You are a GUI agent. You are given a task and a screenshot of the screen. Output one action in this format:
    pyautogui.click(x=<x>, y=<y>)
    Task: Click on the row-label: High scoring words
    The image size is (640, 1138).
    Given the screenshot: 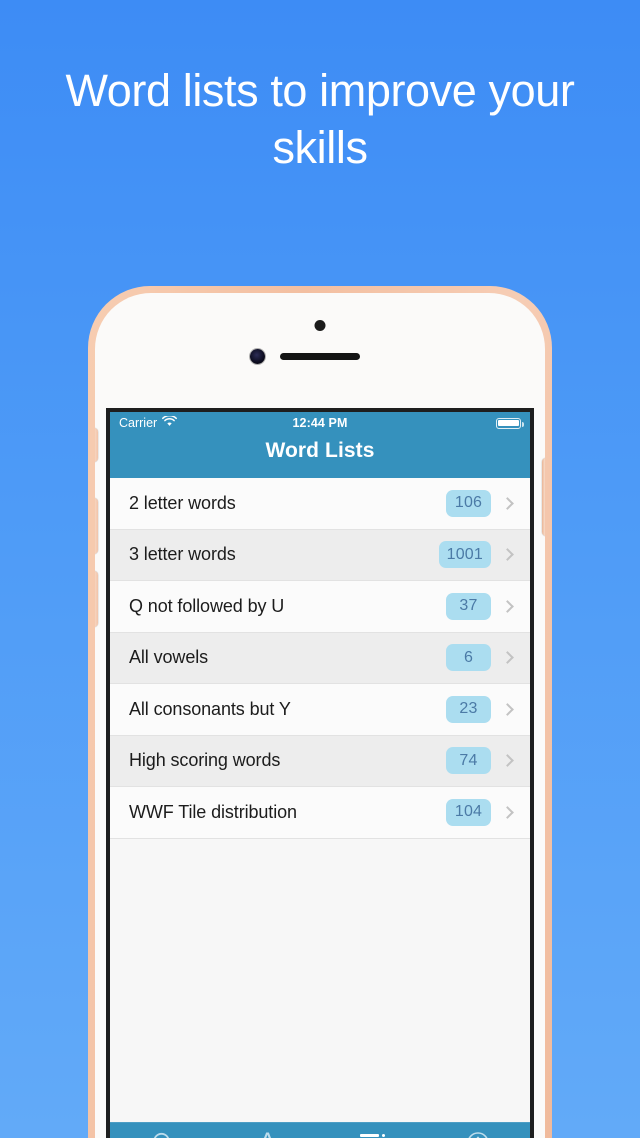 What is the action you would take?
    pyautogui.click(x=205, y=760)
    